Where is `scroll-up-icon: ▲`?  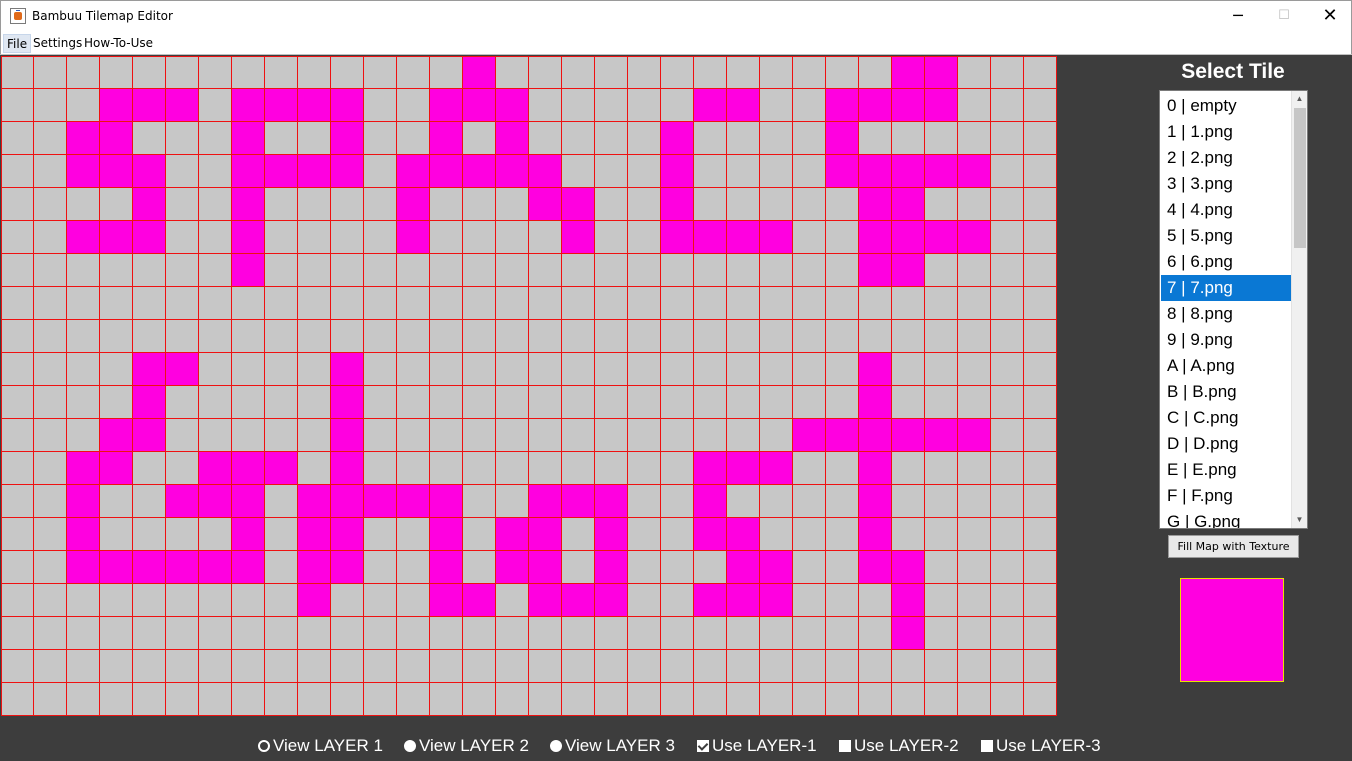 scroll-up-icon: ▲ is located at coordinates (1299, 99).